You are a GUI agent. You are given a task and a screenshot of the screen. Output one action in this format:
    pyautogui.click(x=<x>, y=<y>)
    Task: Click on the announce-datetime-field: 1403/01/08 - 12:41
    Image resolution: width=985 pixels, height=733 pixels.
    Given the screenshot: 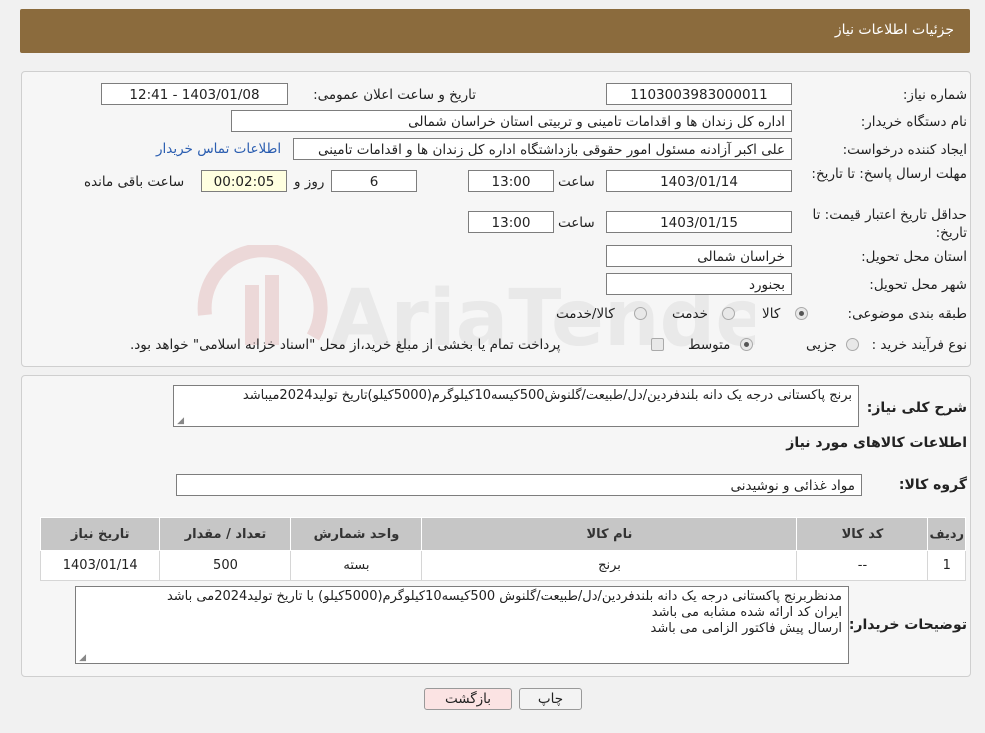 What is the action you would take?
    pyautogui.click(x=194, y=94)
    